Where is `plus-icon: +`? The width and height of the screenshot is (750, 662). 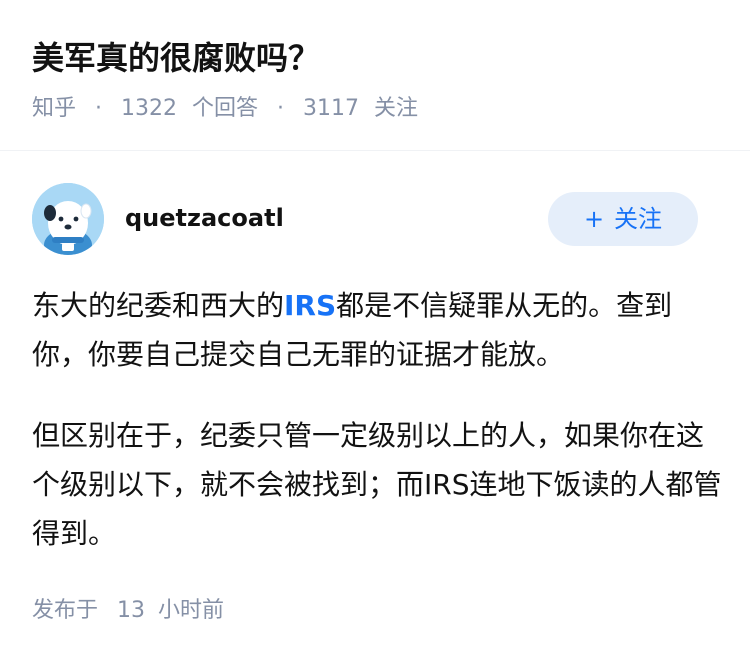
plus-icon: + is located at coordinates (594, 219).